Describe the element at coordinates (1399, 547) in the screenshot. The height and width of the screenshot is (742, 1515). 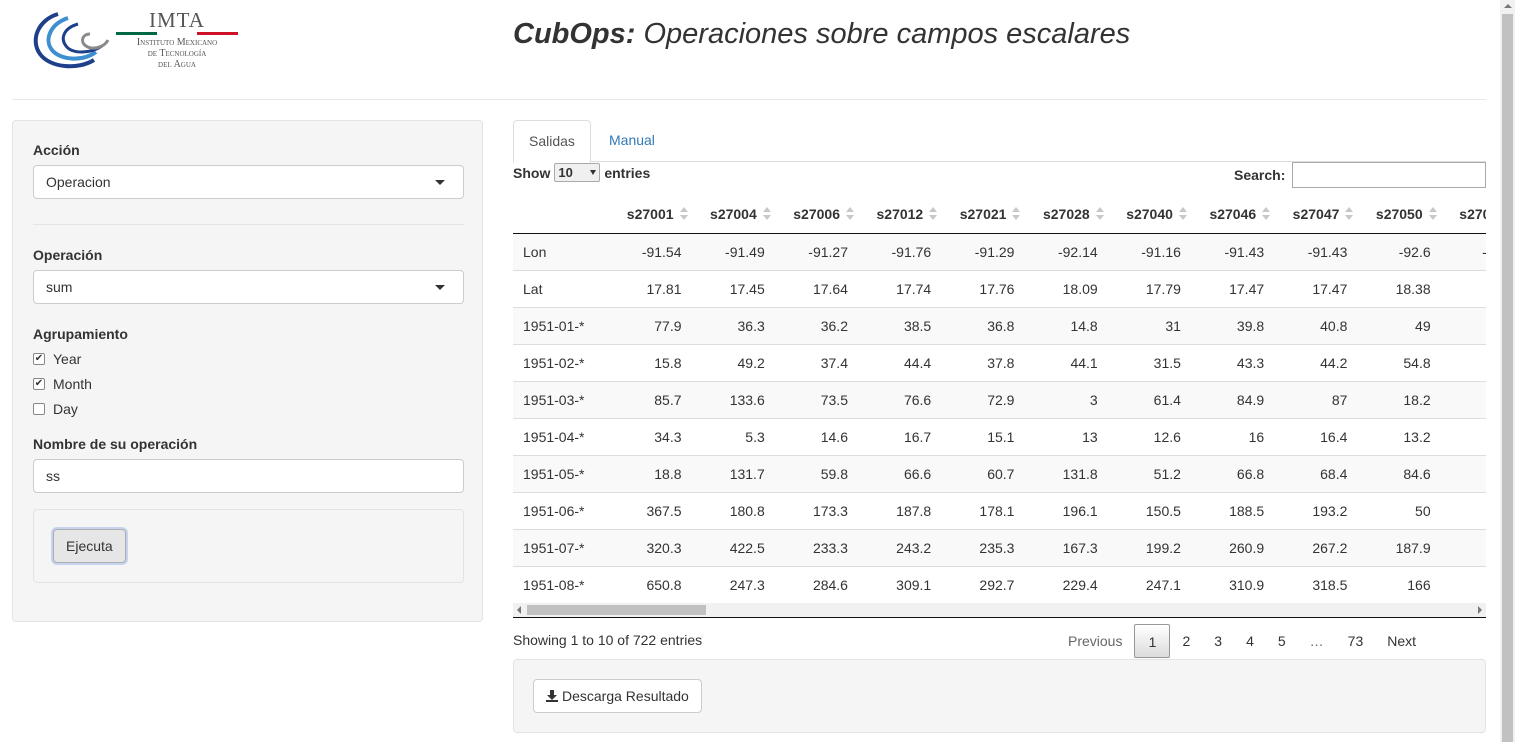
I see `table-cell: 187.9` at that location.